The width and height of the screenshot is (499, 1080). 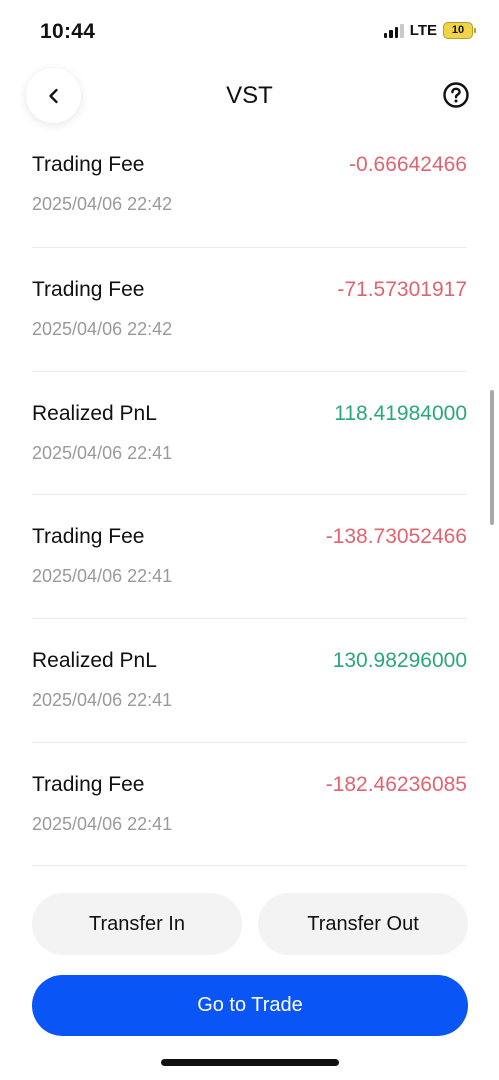 I want to click on status-indicators: LTE 10, so click(x=429, y=30).